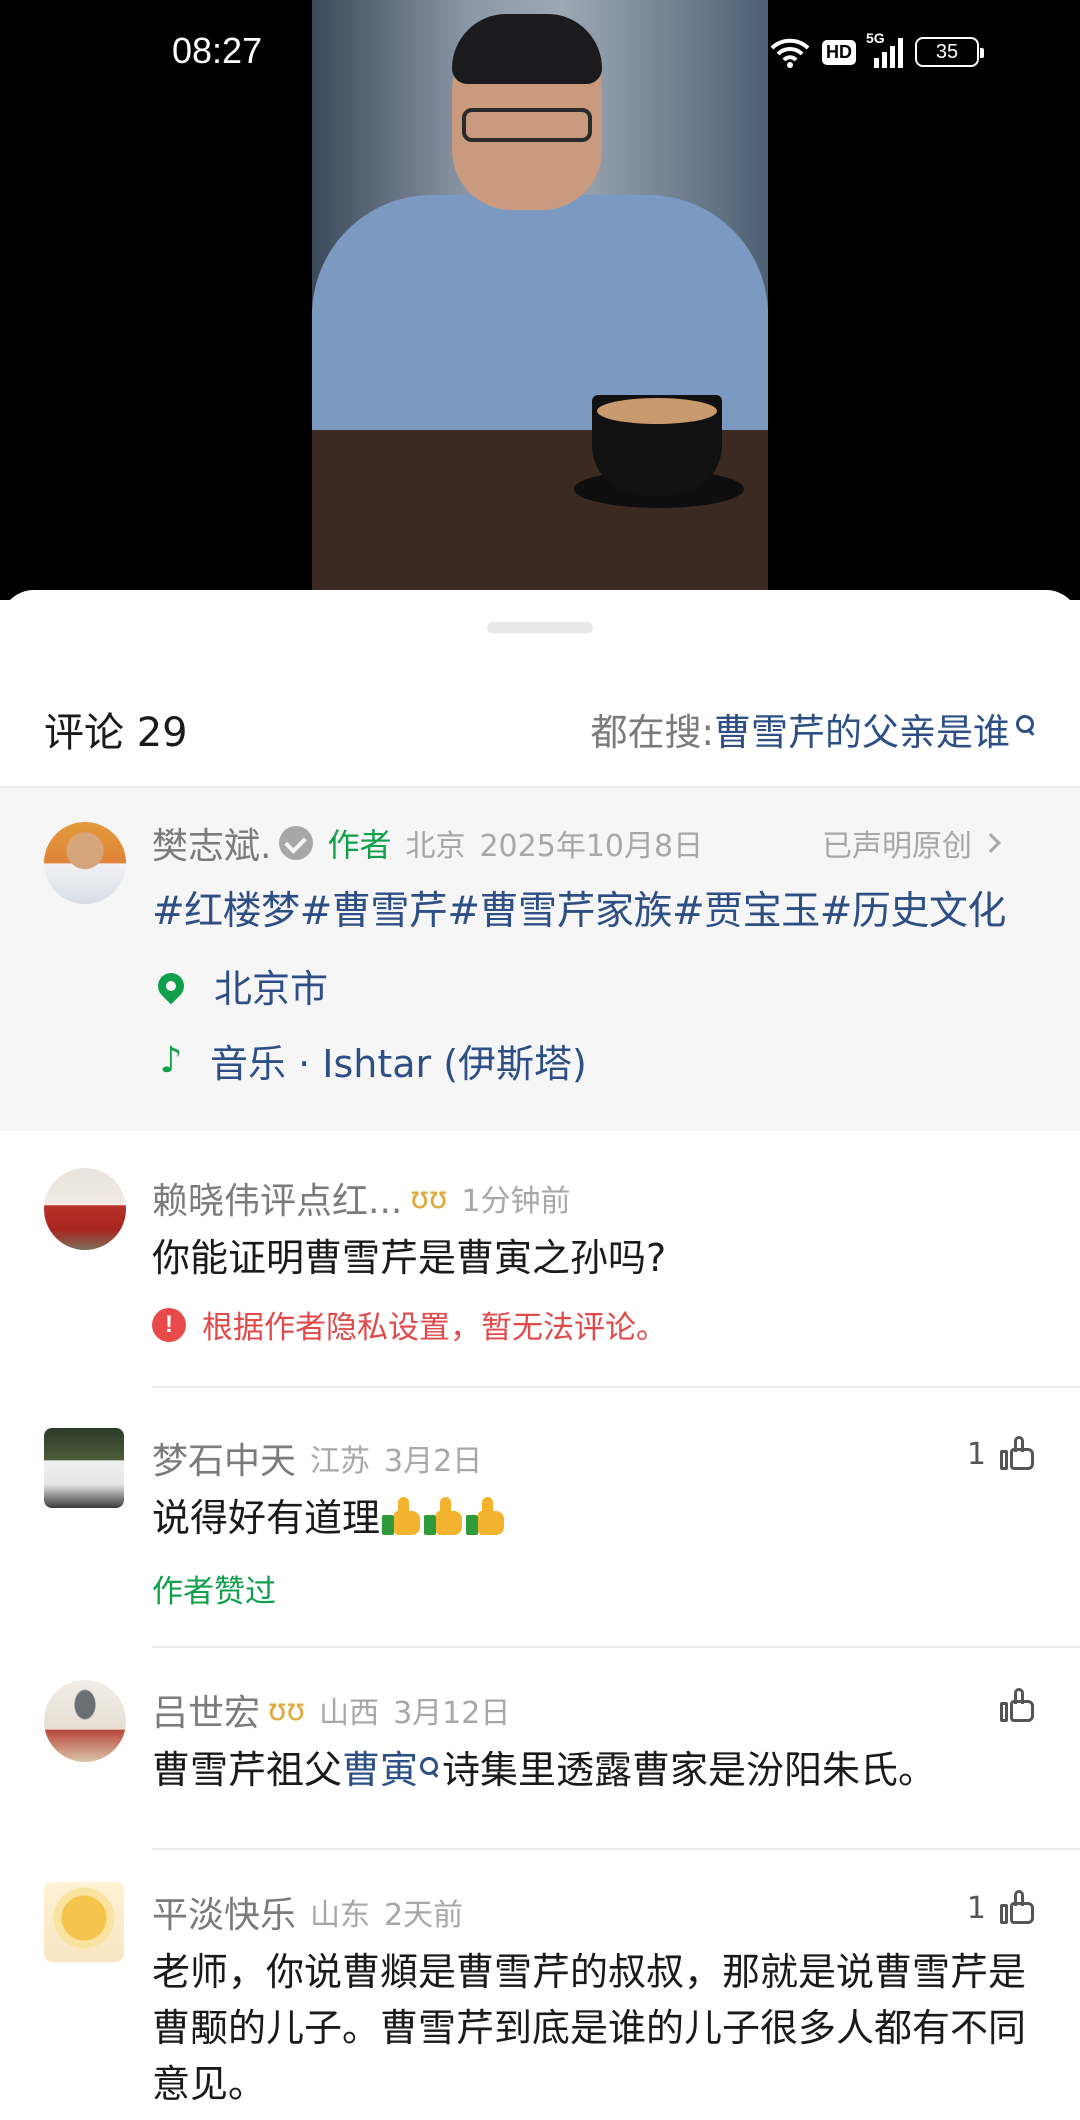 This screenshot has width=1080, height=2120. Describe the element at coordinates (217, 50) in the screenshot. I see `status-time: 08:27` at that location.